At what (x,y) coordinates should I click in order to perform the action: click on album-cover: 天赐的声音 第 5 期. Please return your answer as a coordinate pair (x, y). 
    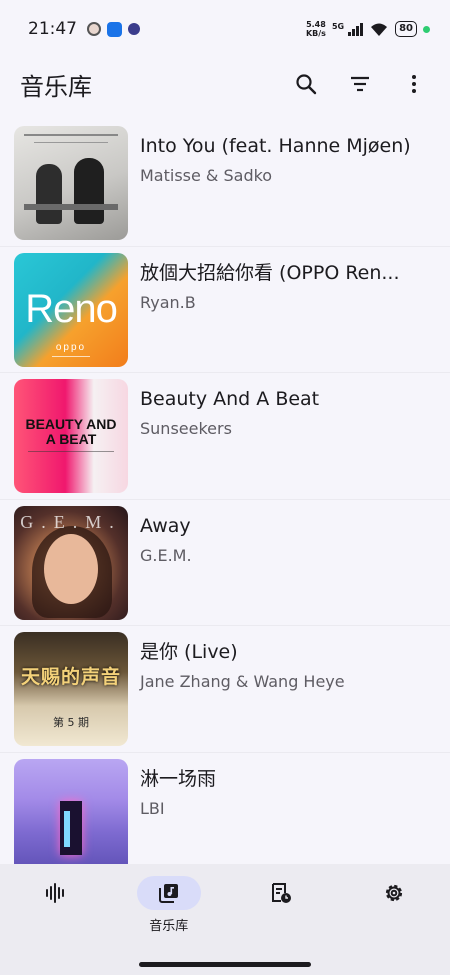
    Looking at the image, I should click on (71, 689).